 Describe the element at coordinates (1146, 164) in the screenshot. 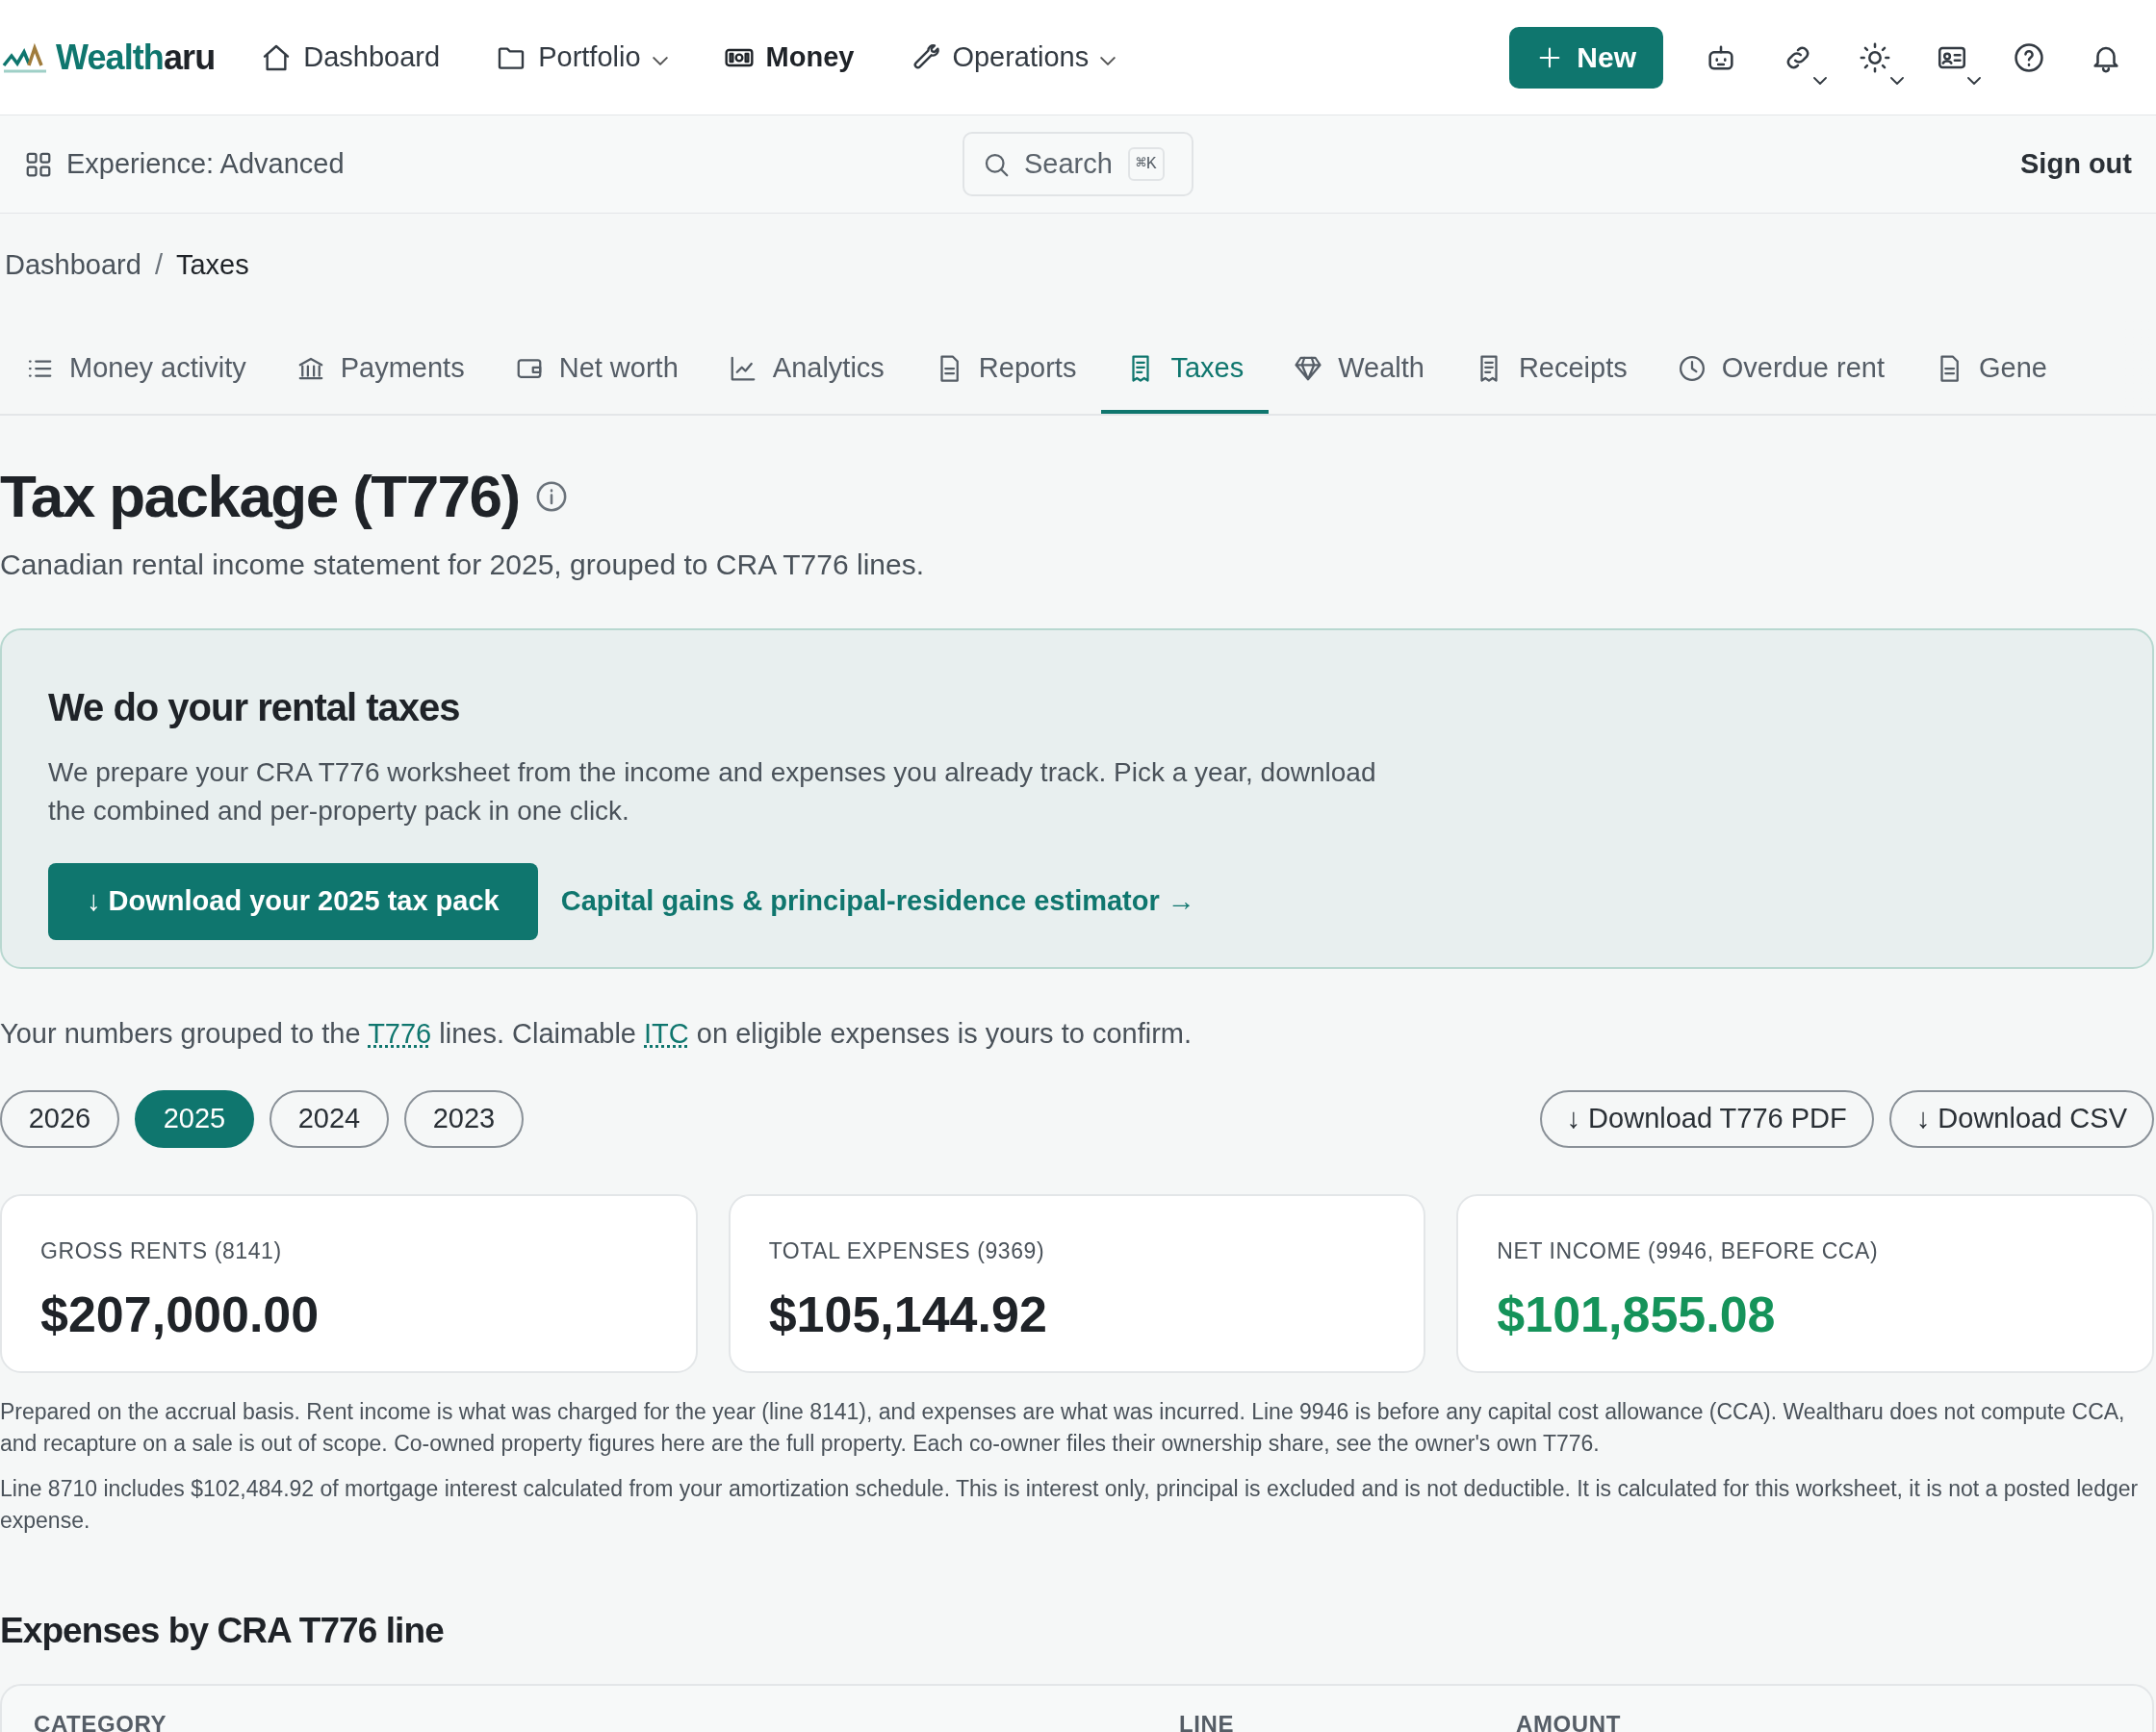

I see `shortcut-key: ⌘K` at that location.